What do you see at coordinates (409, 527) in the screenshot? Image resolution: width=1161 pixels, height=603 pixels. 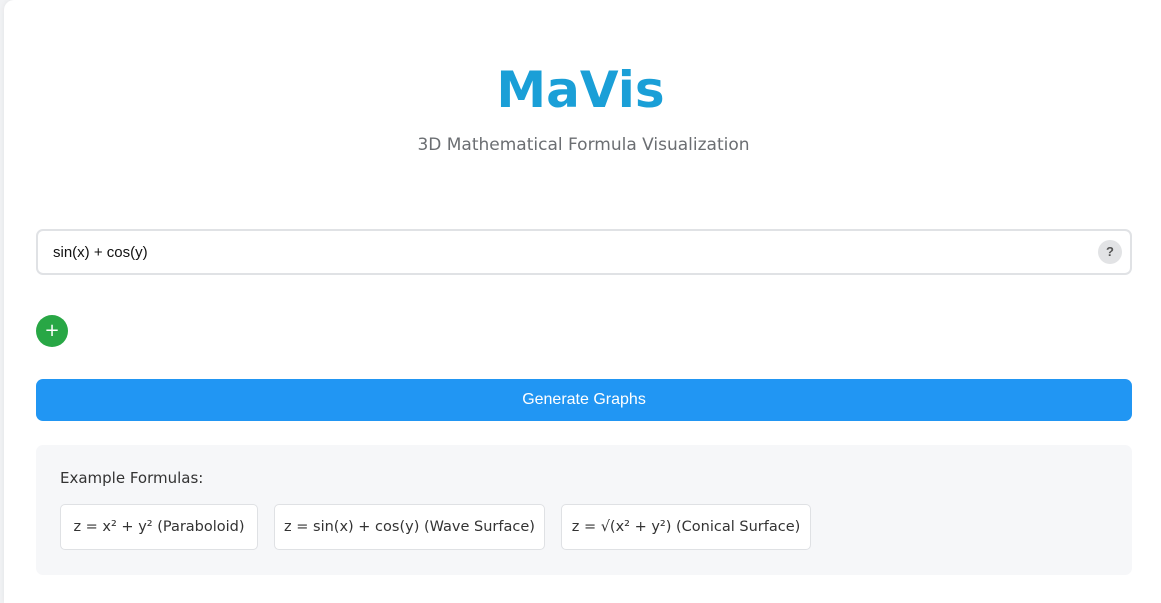 I see `example-wave-surface-button: z = sin(x) + cos(y) (Wave Surface)` at bounding box center [409, 527].